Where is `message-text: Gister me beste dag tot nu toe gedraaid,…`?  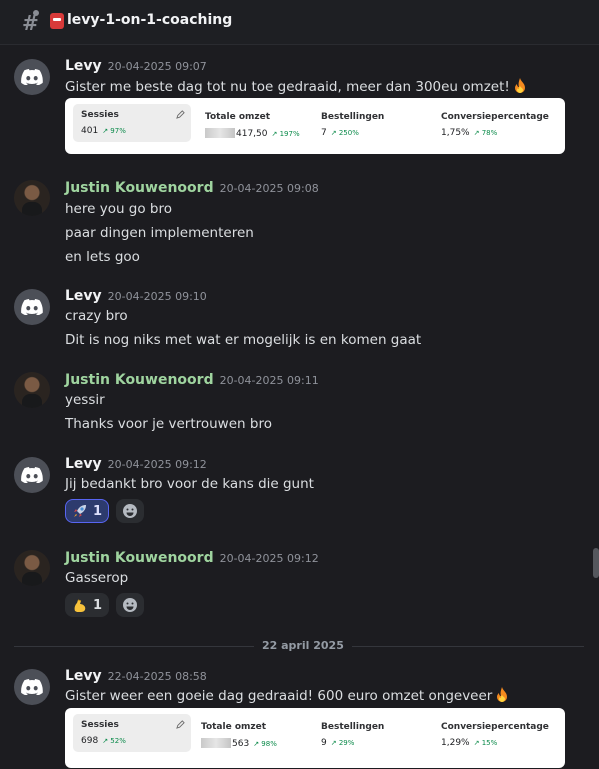
message-text: Gister me beste dag tot nu toe gedraaid,… is located at coordinates (296, 86).